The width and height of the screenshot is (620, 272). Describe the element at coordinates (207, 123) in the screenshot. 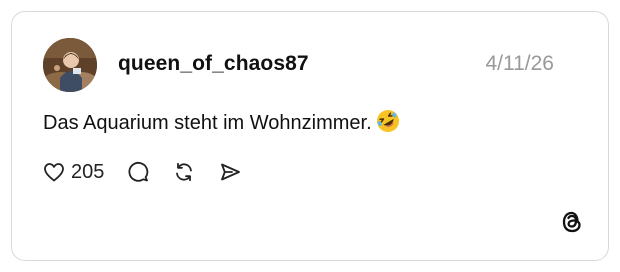

I see `post-text: Das Aquarium steht im Wohnzimmer.` at that location.